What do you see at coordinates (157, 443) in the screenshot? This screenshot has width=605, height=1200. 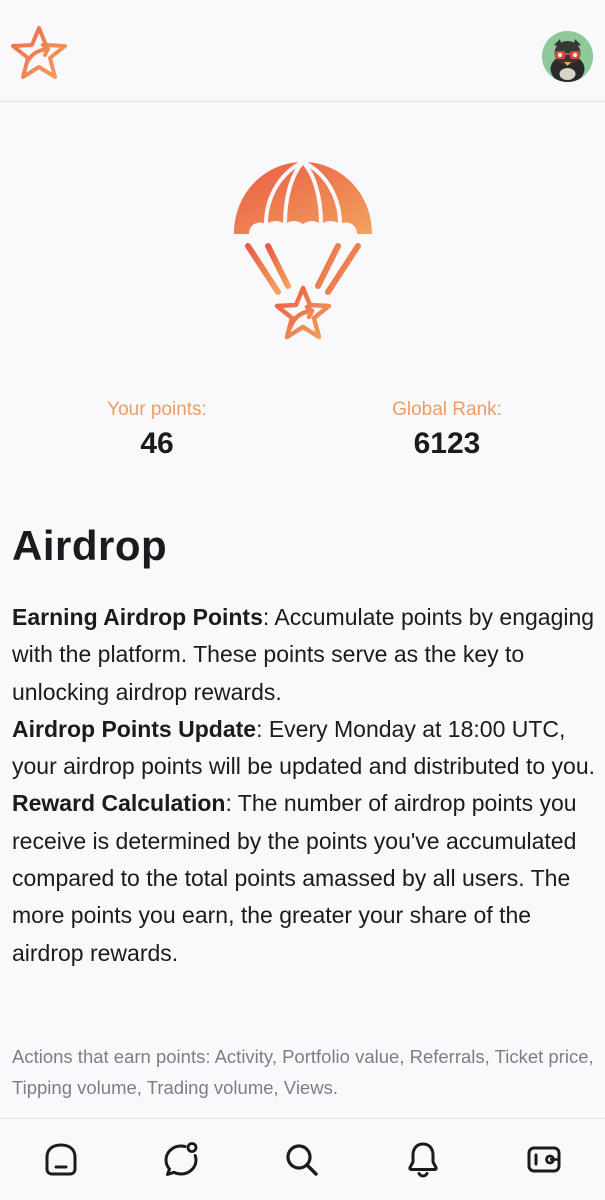 I see `your-points-value: 46` at bounding box center [157, 443].